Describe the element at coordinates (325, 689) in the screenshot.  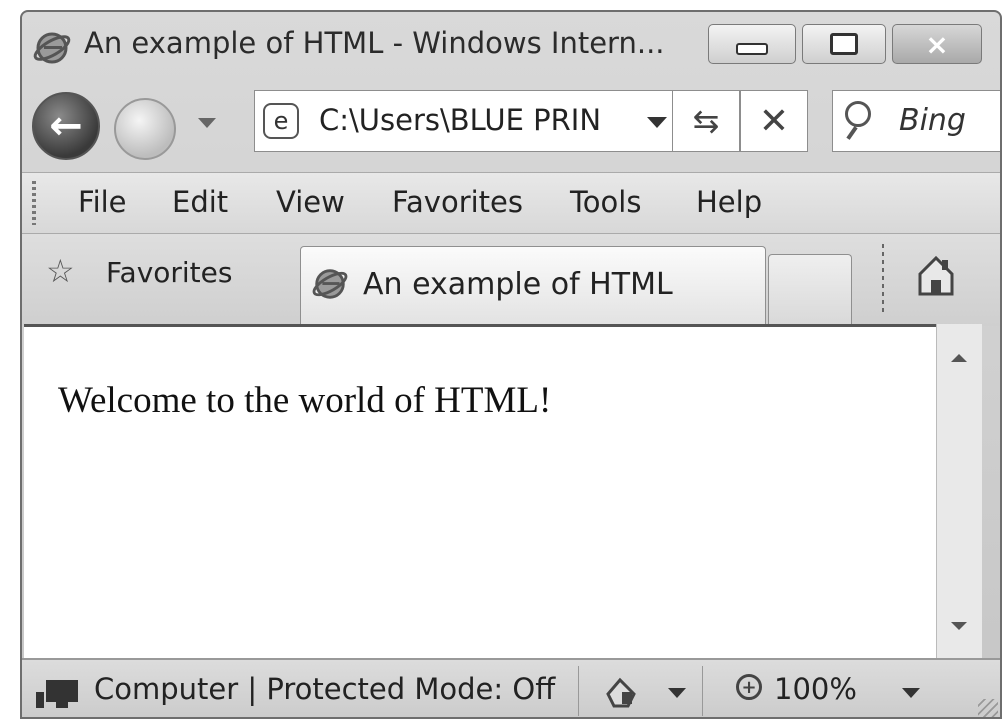
I see `security-zone-text: Computer | Protected Mode: Off` at that location.